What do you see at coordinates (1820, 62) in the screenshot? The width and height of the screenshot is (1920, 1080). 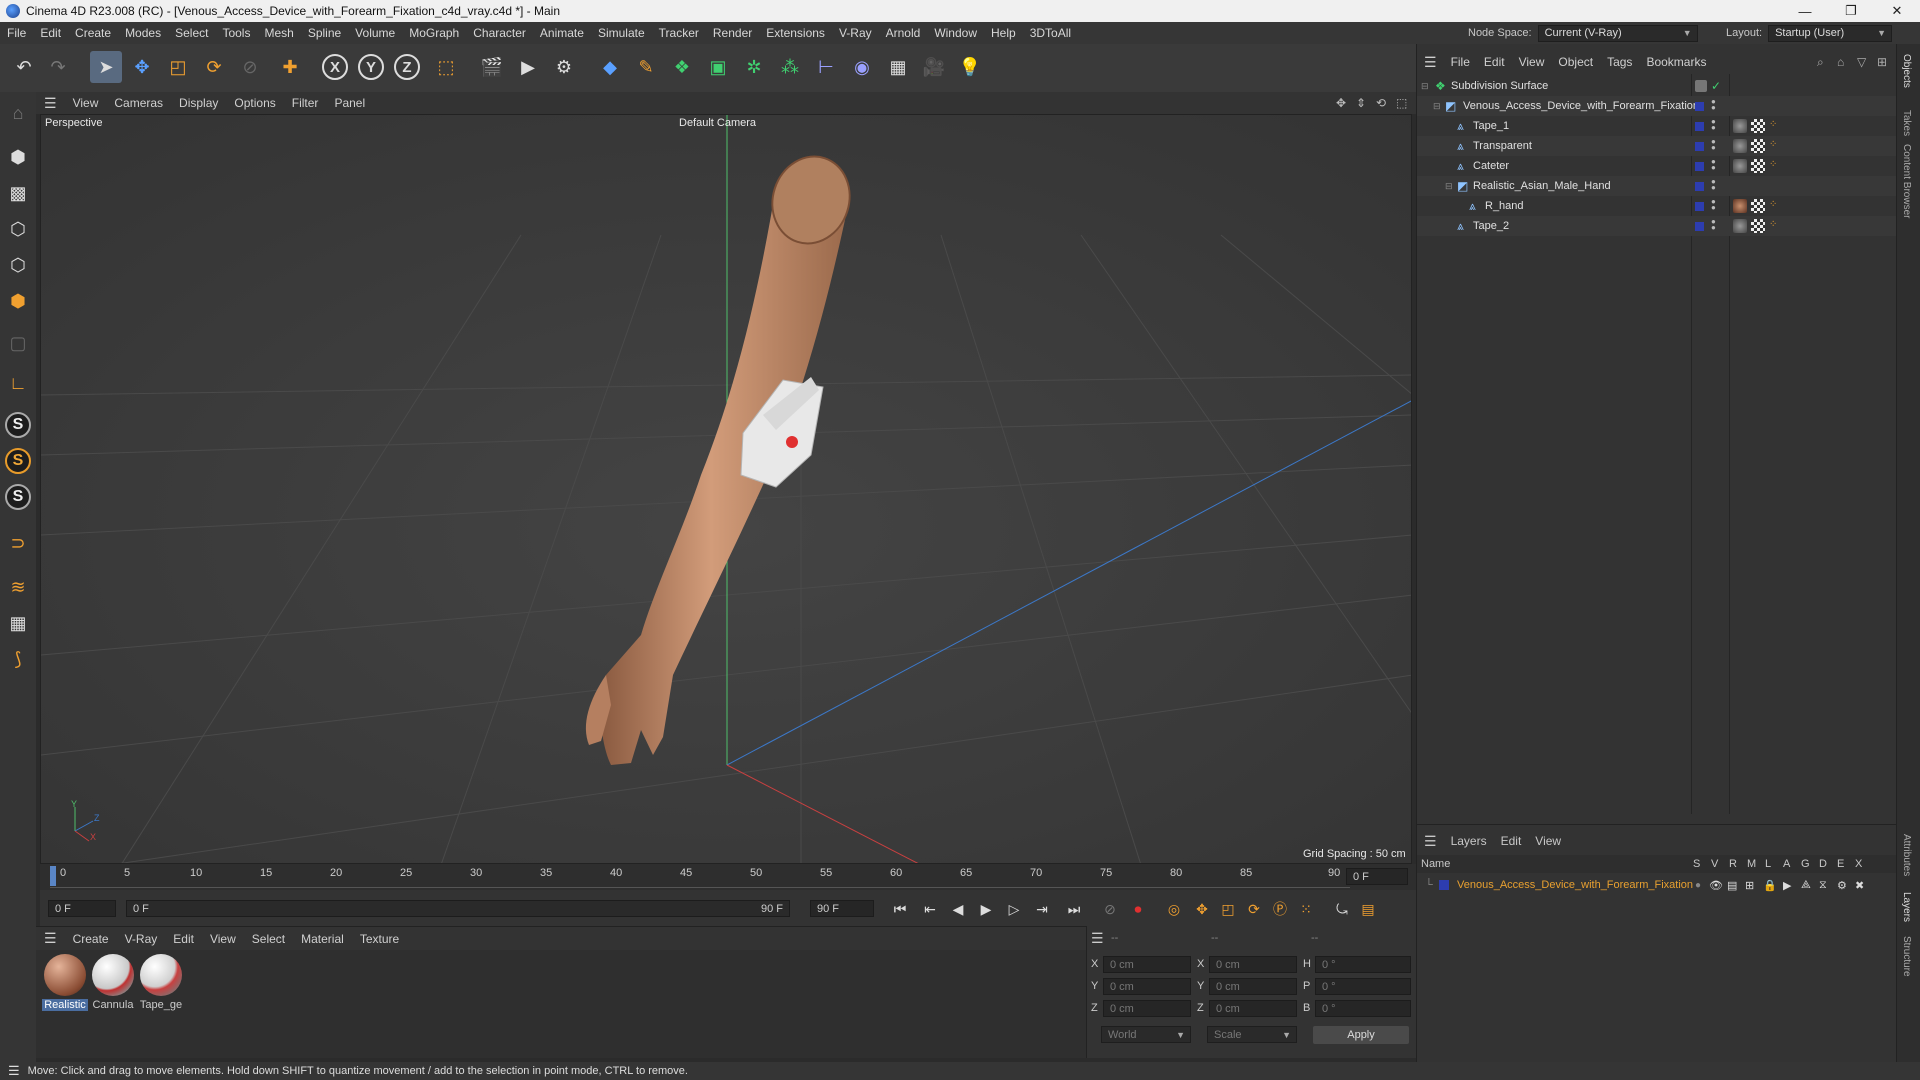 I see `search-icon: ⌕` at bounding box center [1820, 62].